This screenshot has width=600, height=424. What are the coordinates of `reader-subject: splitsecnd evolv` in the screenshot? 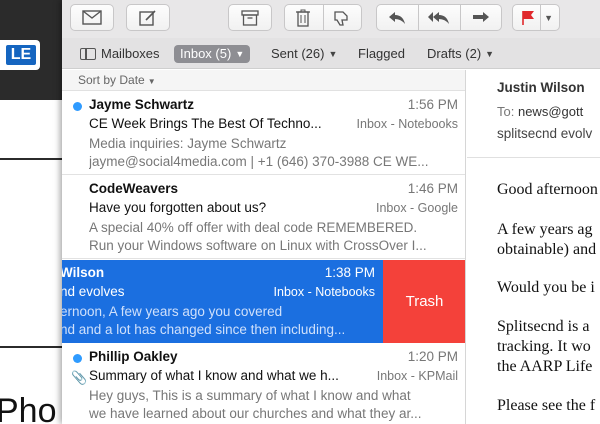 It's located at (545, 133).